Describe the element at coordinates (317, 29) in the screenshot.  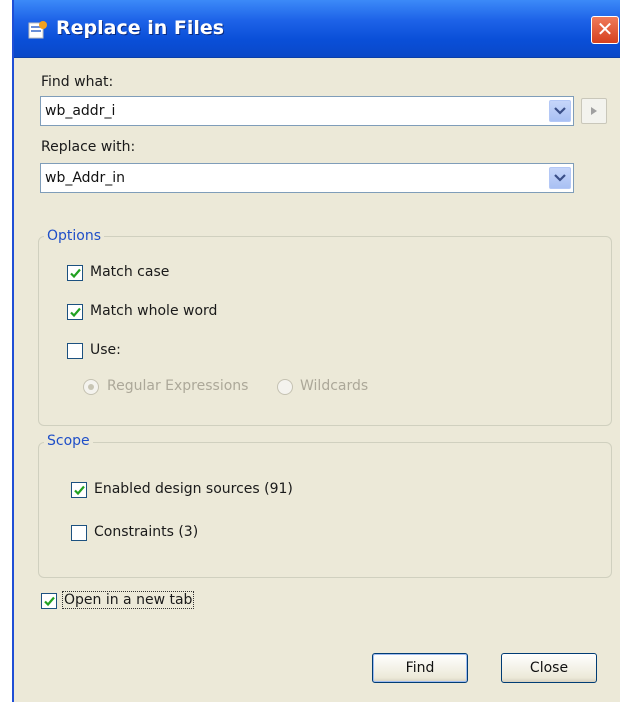
I see `title-bar: Replace in Files ✕` at that location.